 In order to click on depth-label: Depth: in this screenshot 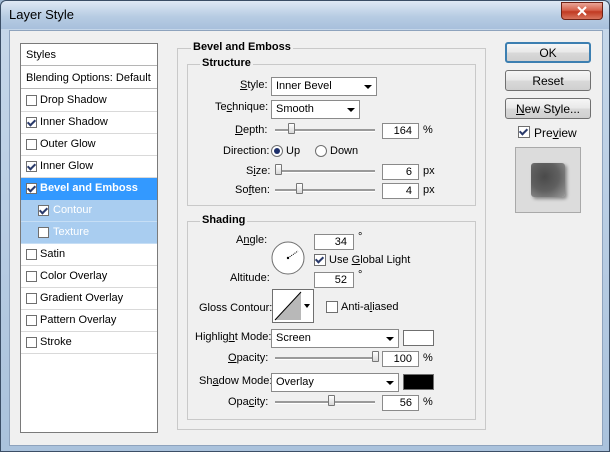, I will do `click(251, 130)`.